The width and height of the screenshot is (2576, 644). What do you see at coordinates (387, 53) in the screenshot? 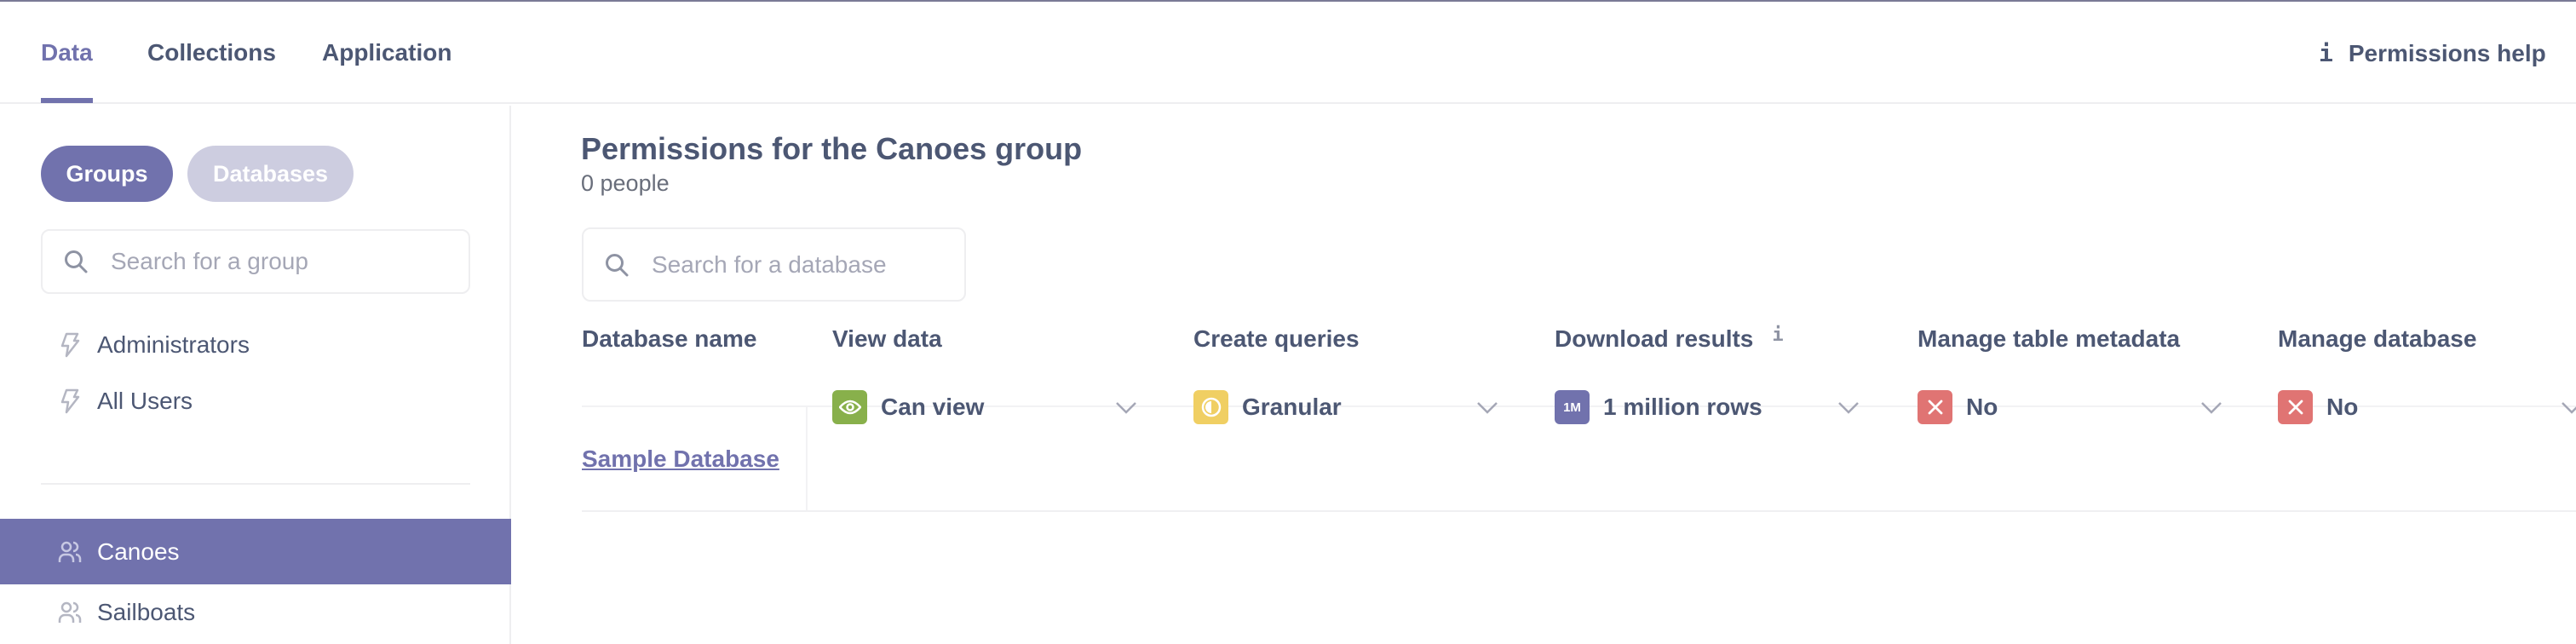
I see `tab-application: Application` at bounding box center [387, 53].